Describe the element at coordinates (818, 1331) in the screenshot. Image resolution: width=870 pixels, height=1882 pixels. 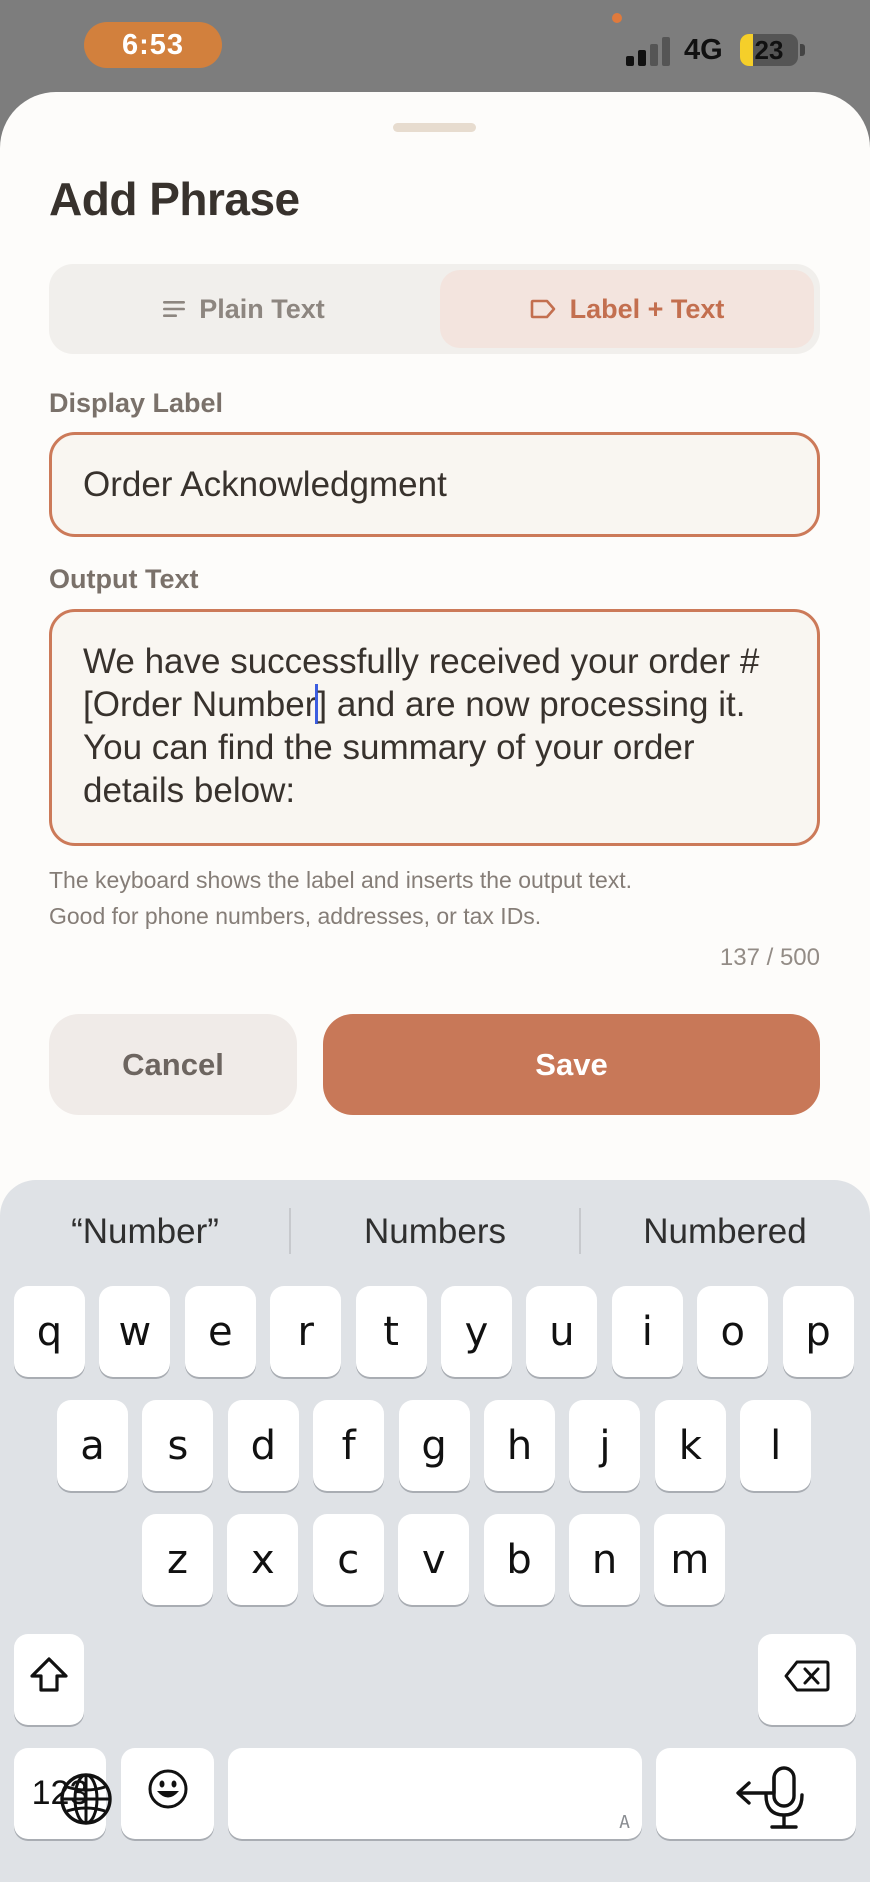
I see `key-p: p` at that location.